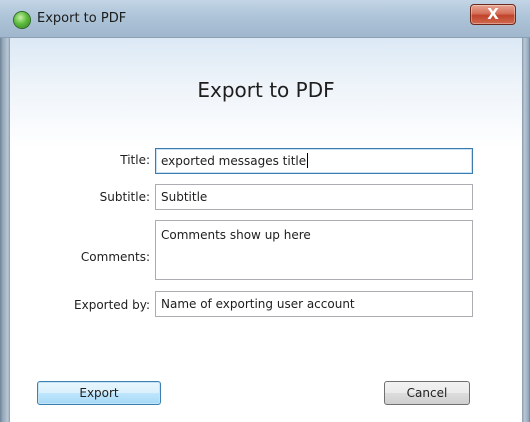 The height and width of the screenshot is (422, 530). What do you see at coordinates (184, 197) in the screenshot?
I see `subtitle-input-value: Subtitle` at bounding box center [184, 197].